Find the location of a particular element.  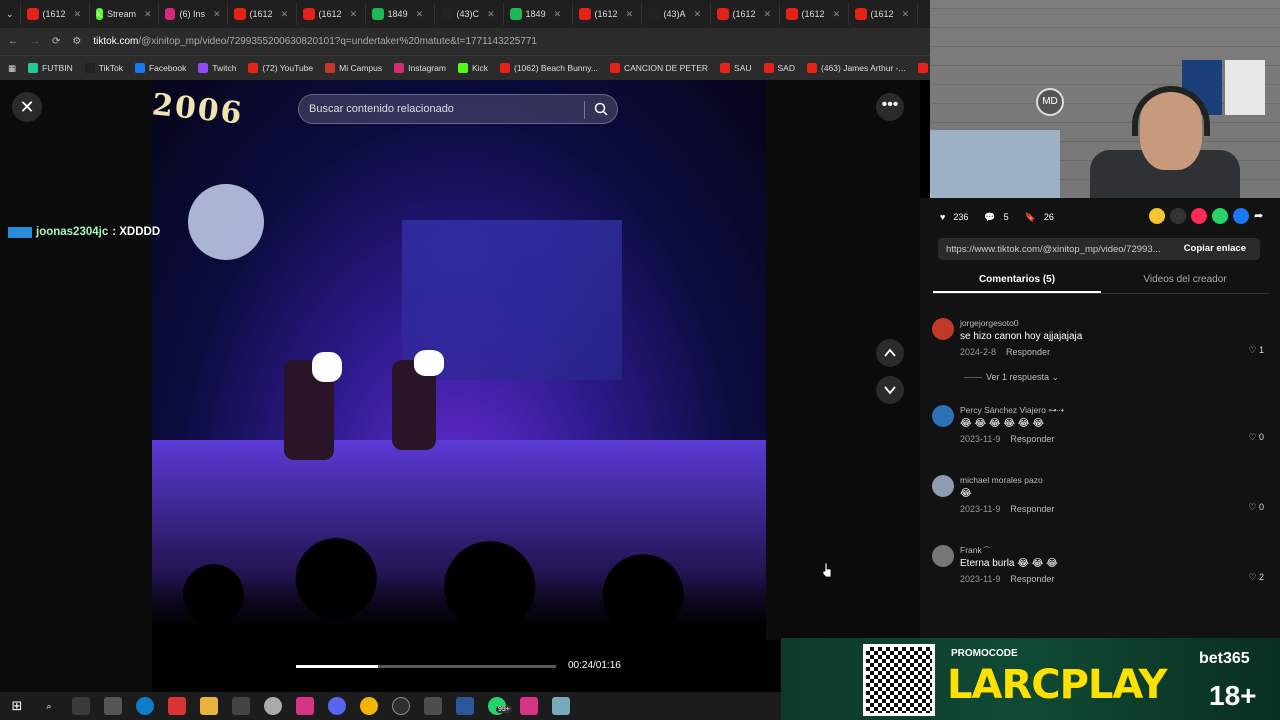

send-icon is located at coordinates (1199, 216).